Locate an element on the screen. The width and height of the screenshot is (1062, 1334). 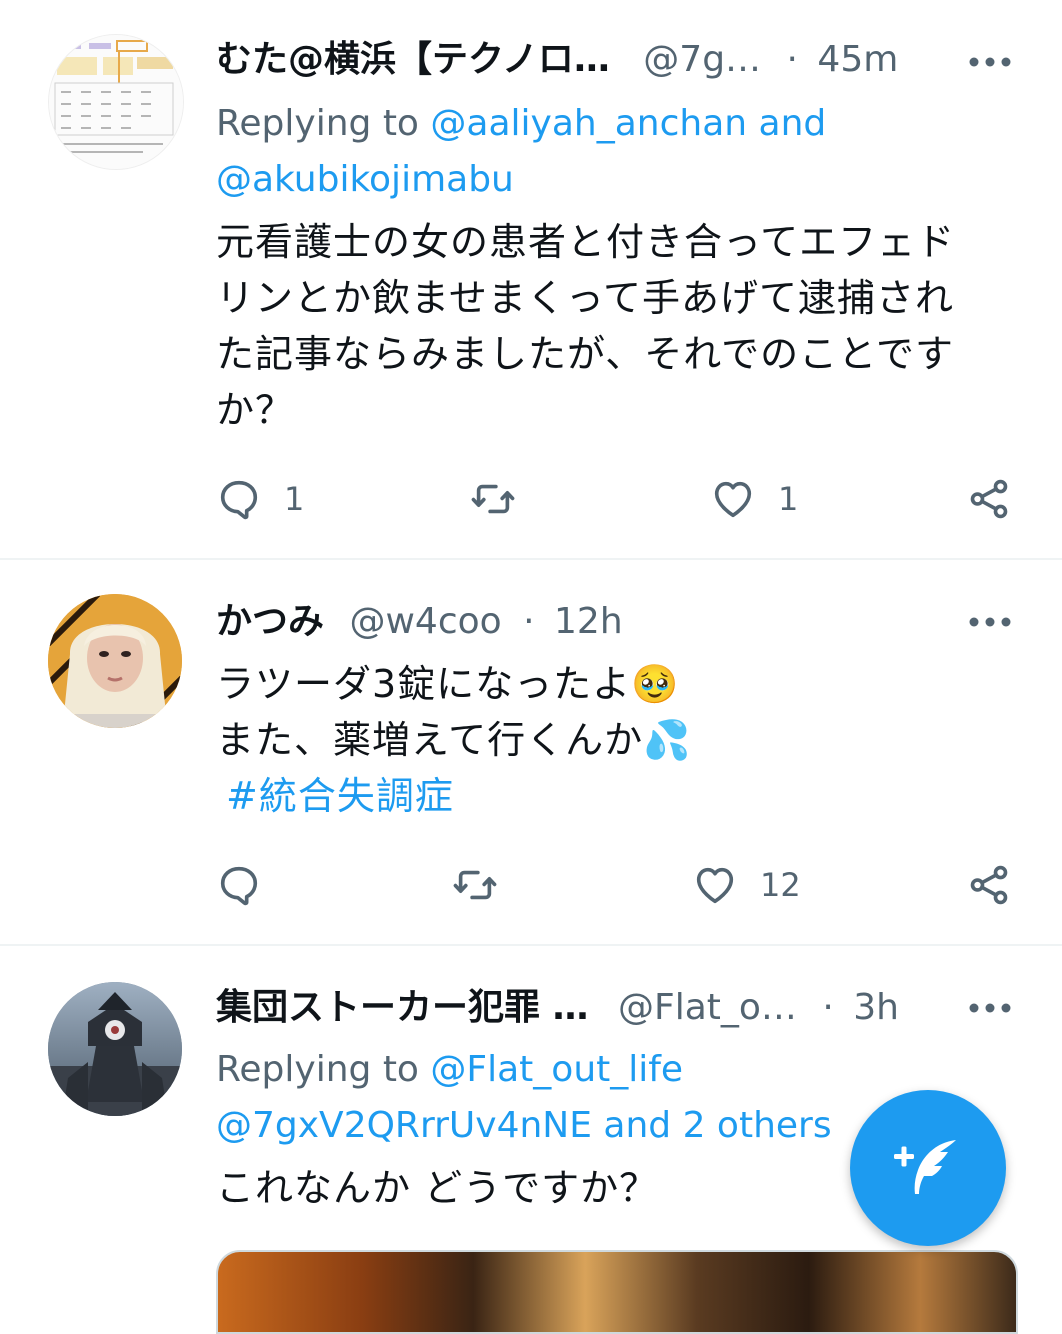
tweet-text: ラツーダ3錠になったよ🥹 また、薬増えて行くんか💦 #統合失調症 is located at coordinates (616, 740).